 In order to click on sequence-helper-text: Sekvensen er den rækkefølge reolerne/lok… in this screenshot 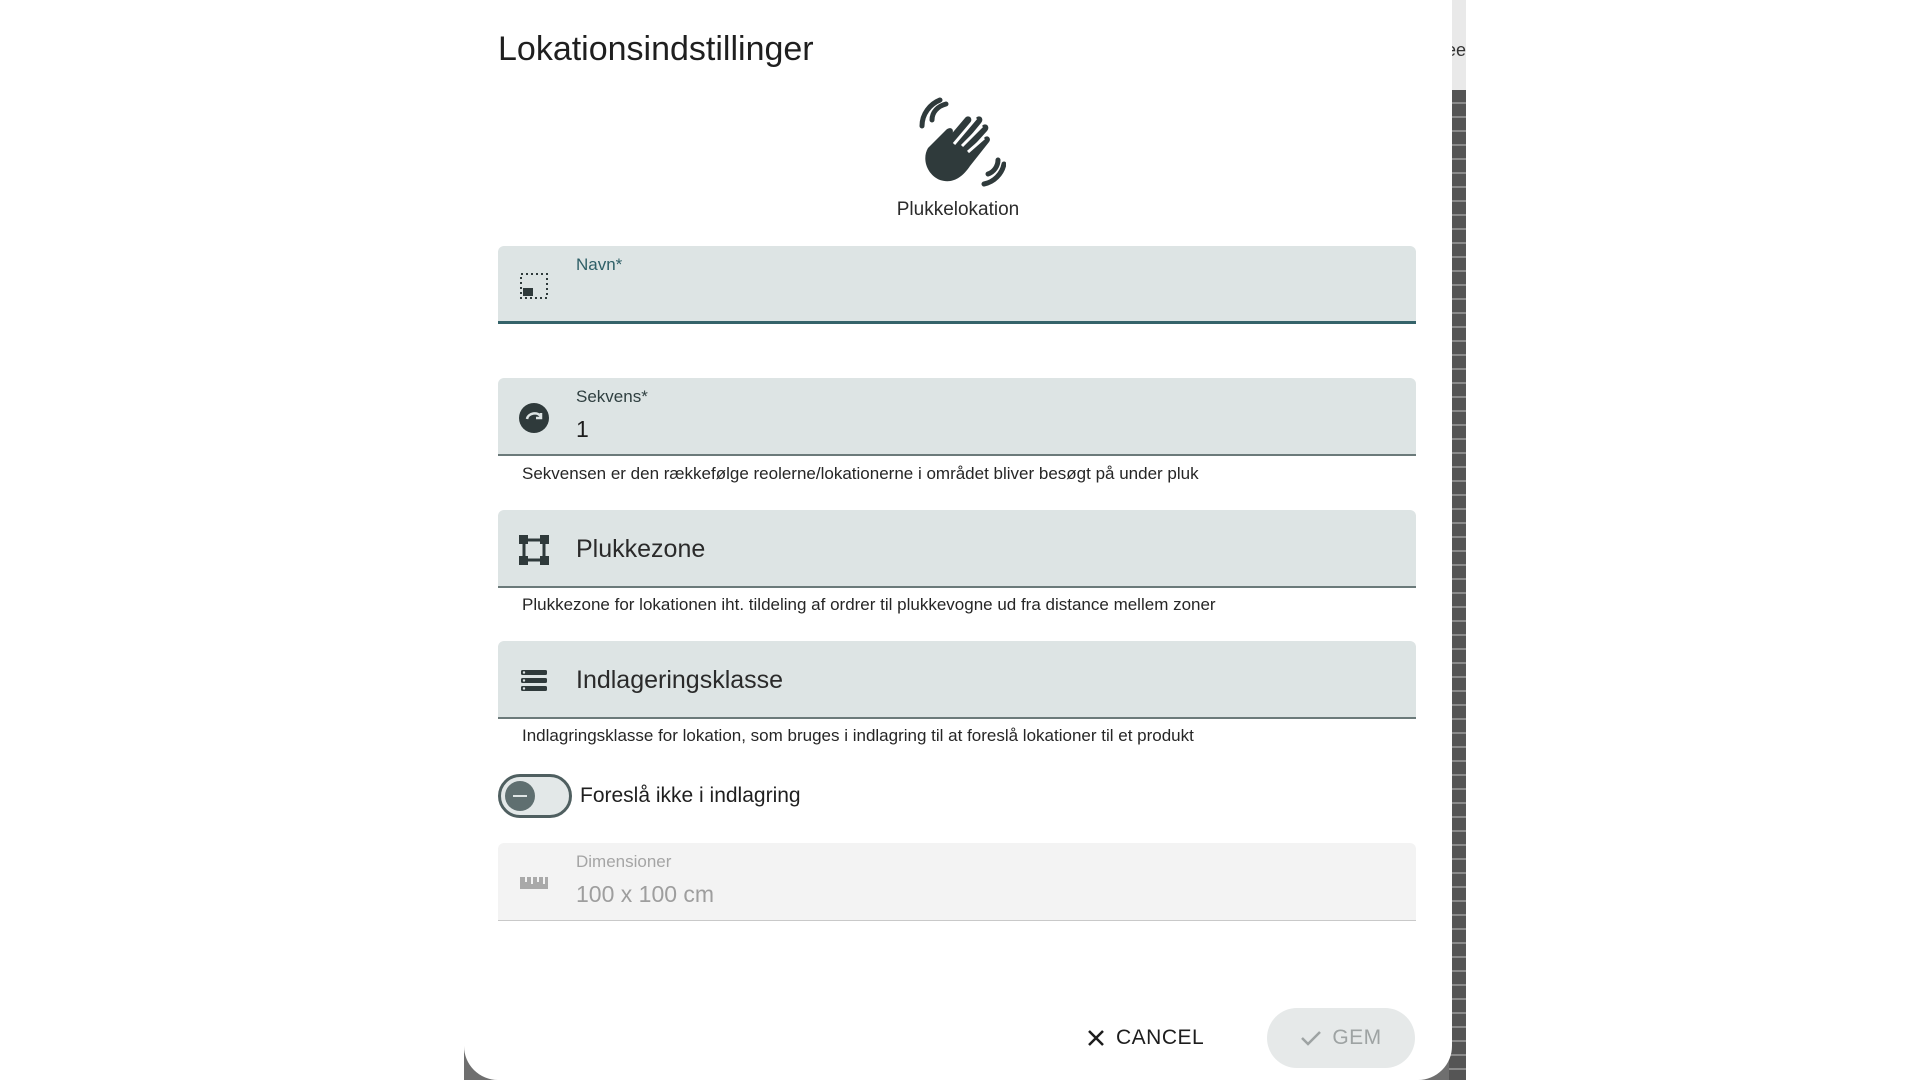, I will do `click(860, 473)`.